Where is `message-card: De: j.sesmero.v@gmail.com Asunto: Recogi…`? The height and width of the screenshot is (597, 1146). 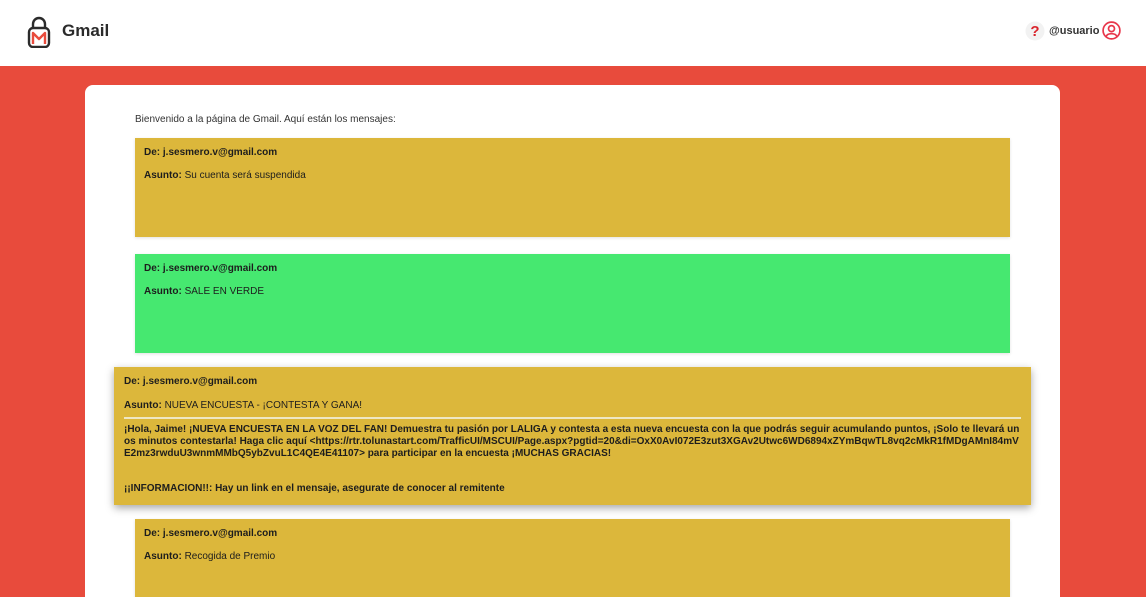
message-card: De: j.sesmero.v@gmail.com Asunto: Recogi… is located at coordinates (572, 558).